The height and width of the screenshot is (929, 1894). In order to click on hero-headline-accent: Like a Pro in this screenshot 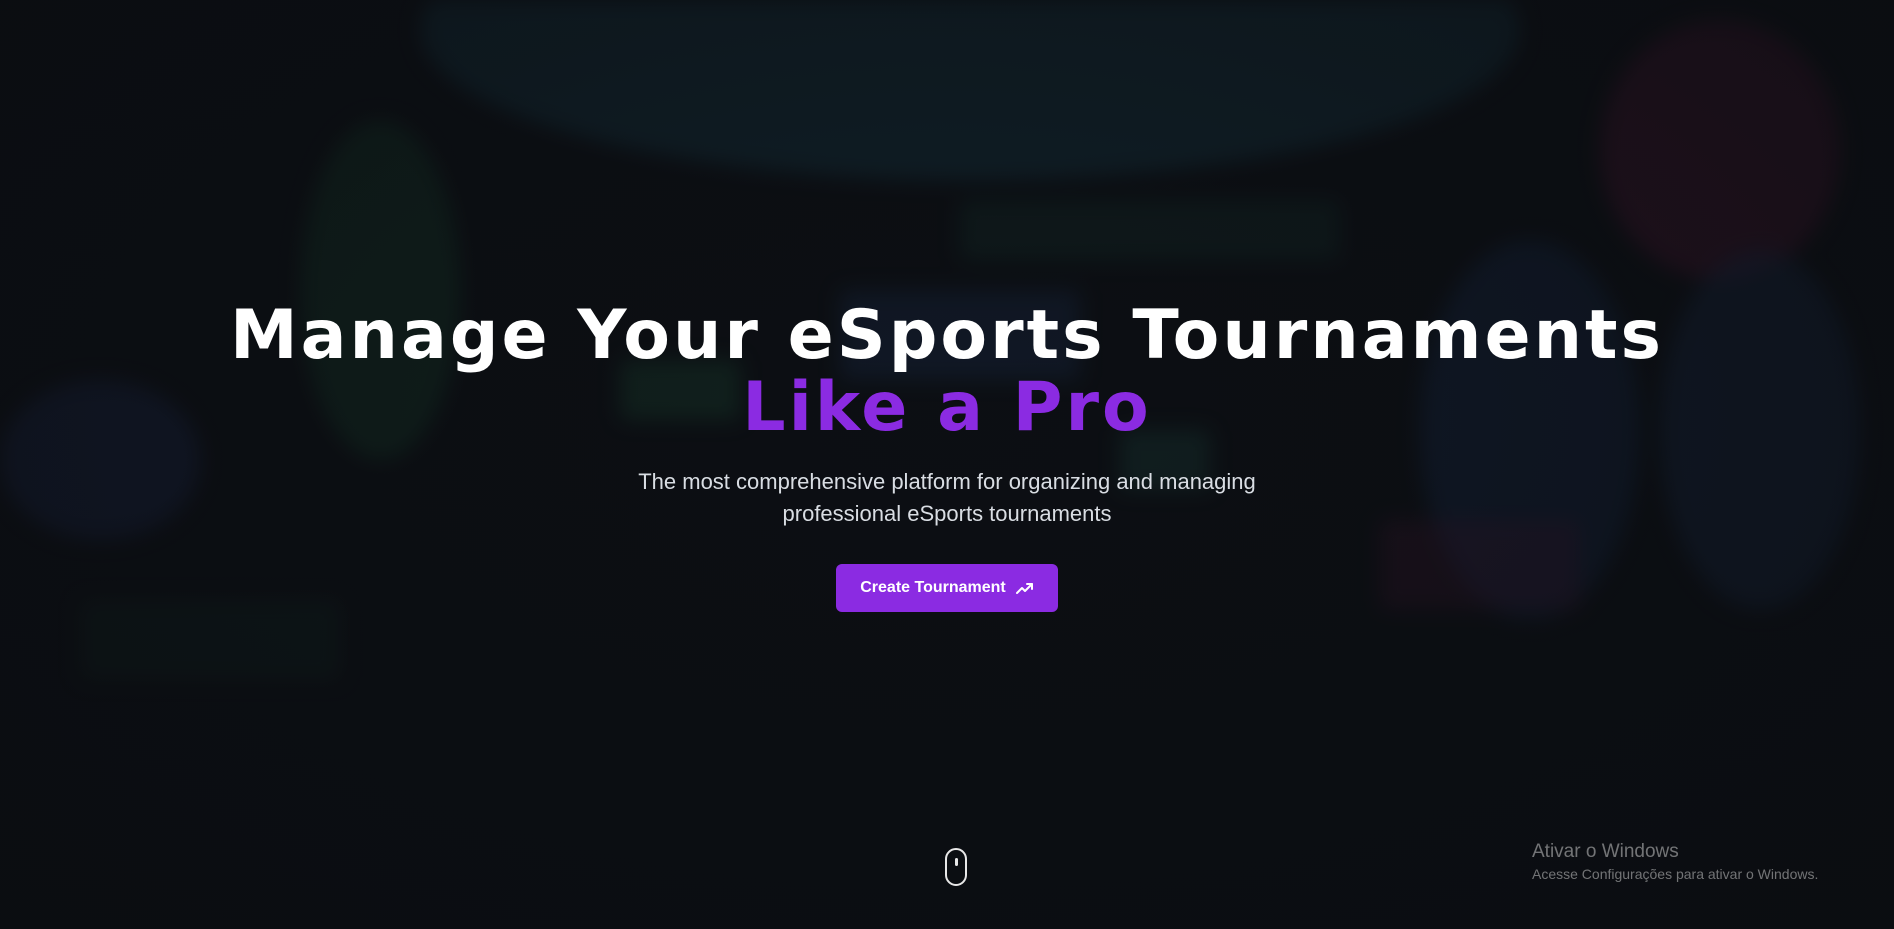, I will do `click(947, 407)`.